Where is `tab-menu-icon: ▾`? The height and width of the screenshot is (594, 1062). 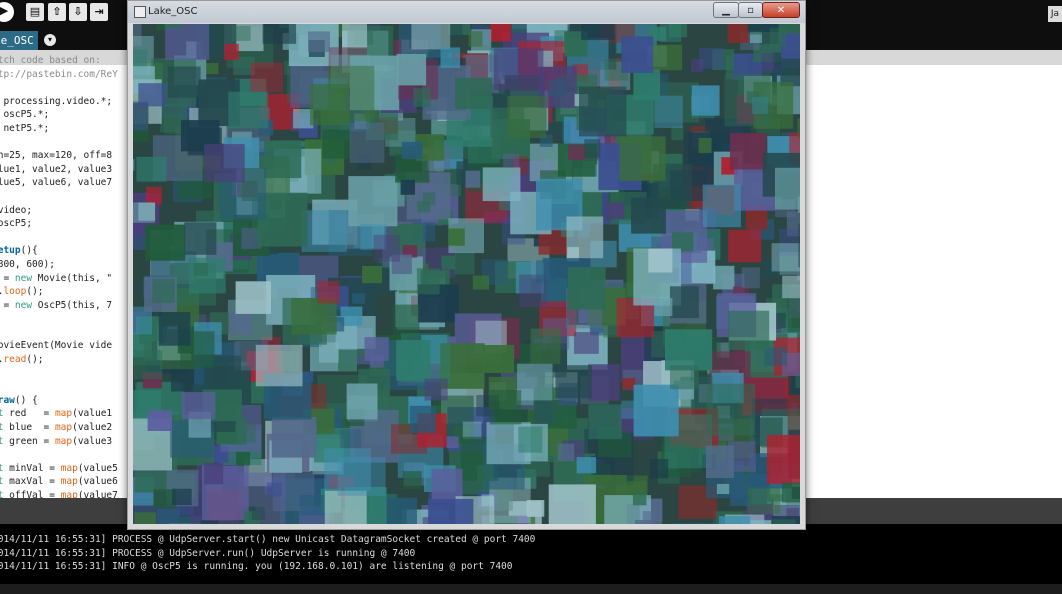 tab-menu-icon: ▾ is located at coordinates (50, 40).